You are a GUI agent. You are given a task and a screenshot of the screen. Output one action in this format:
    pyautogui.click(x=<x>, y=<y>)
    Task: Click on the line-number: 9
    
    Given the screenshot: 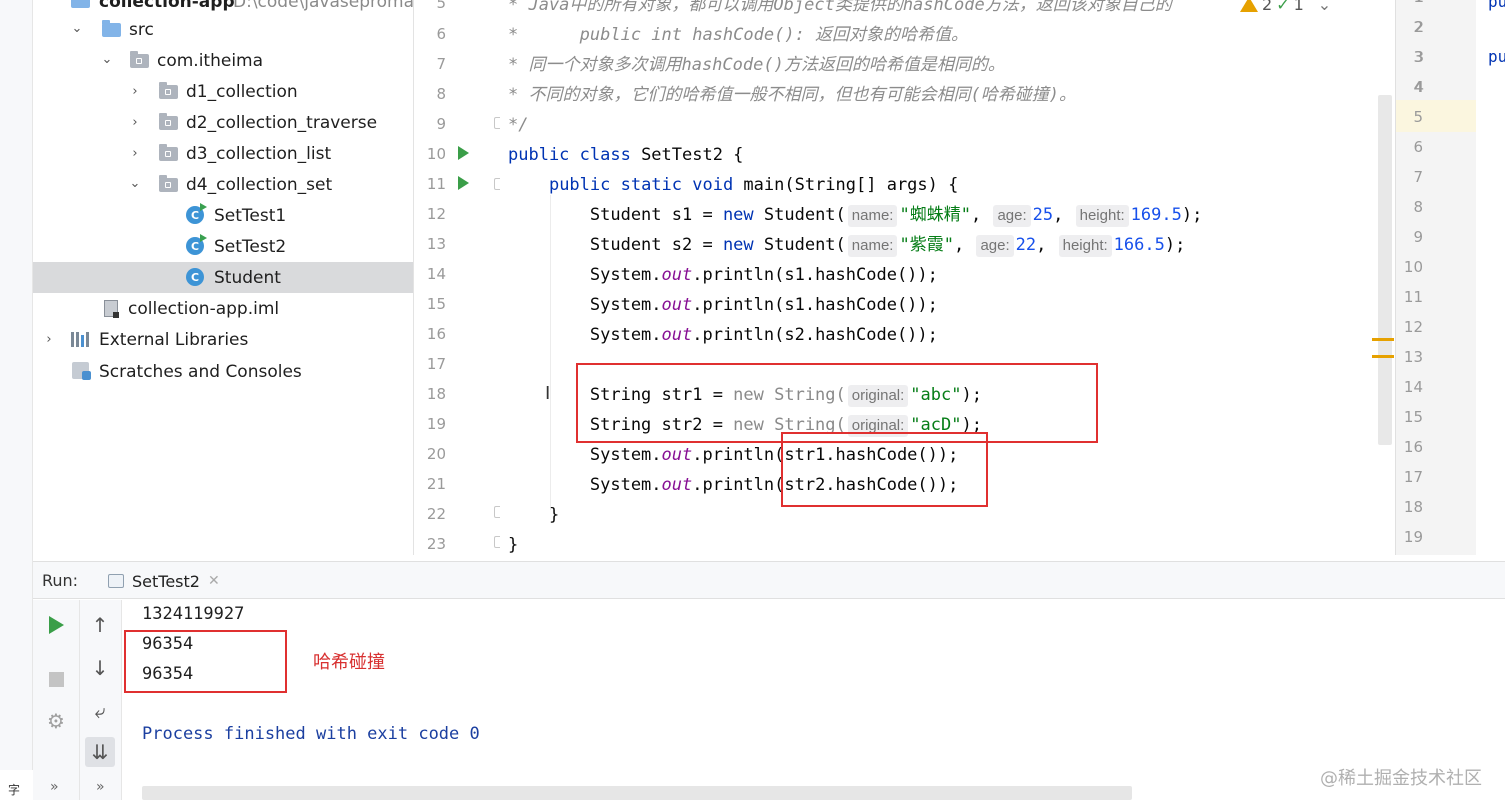 What is the action you would take?
    pyautogui.click(x=1418, y=237)
    